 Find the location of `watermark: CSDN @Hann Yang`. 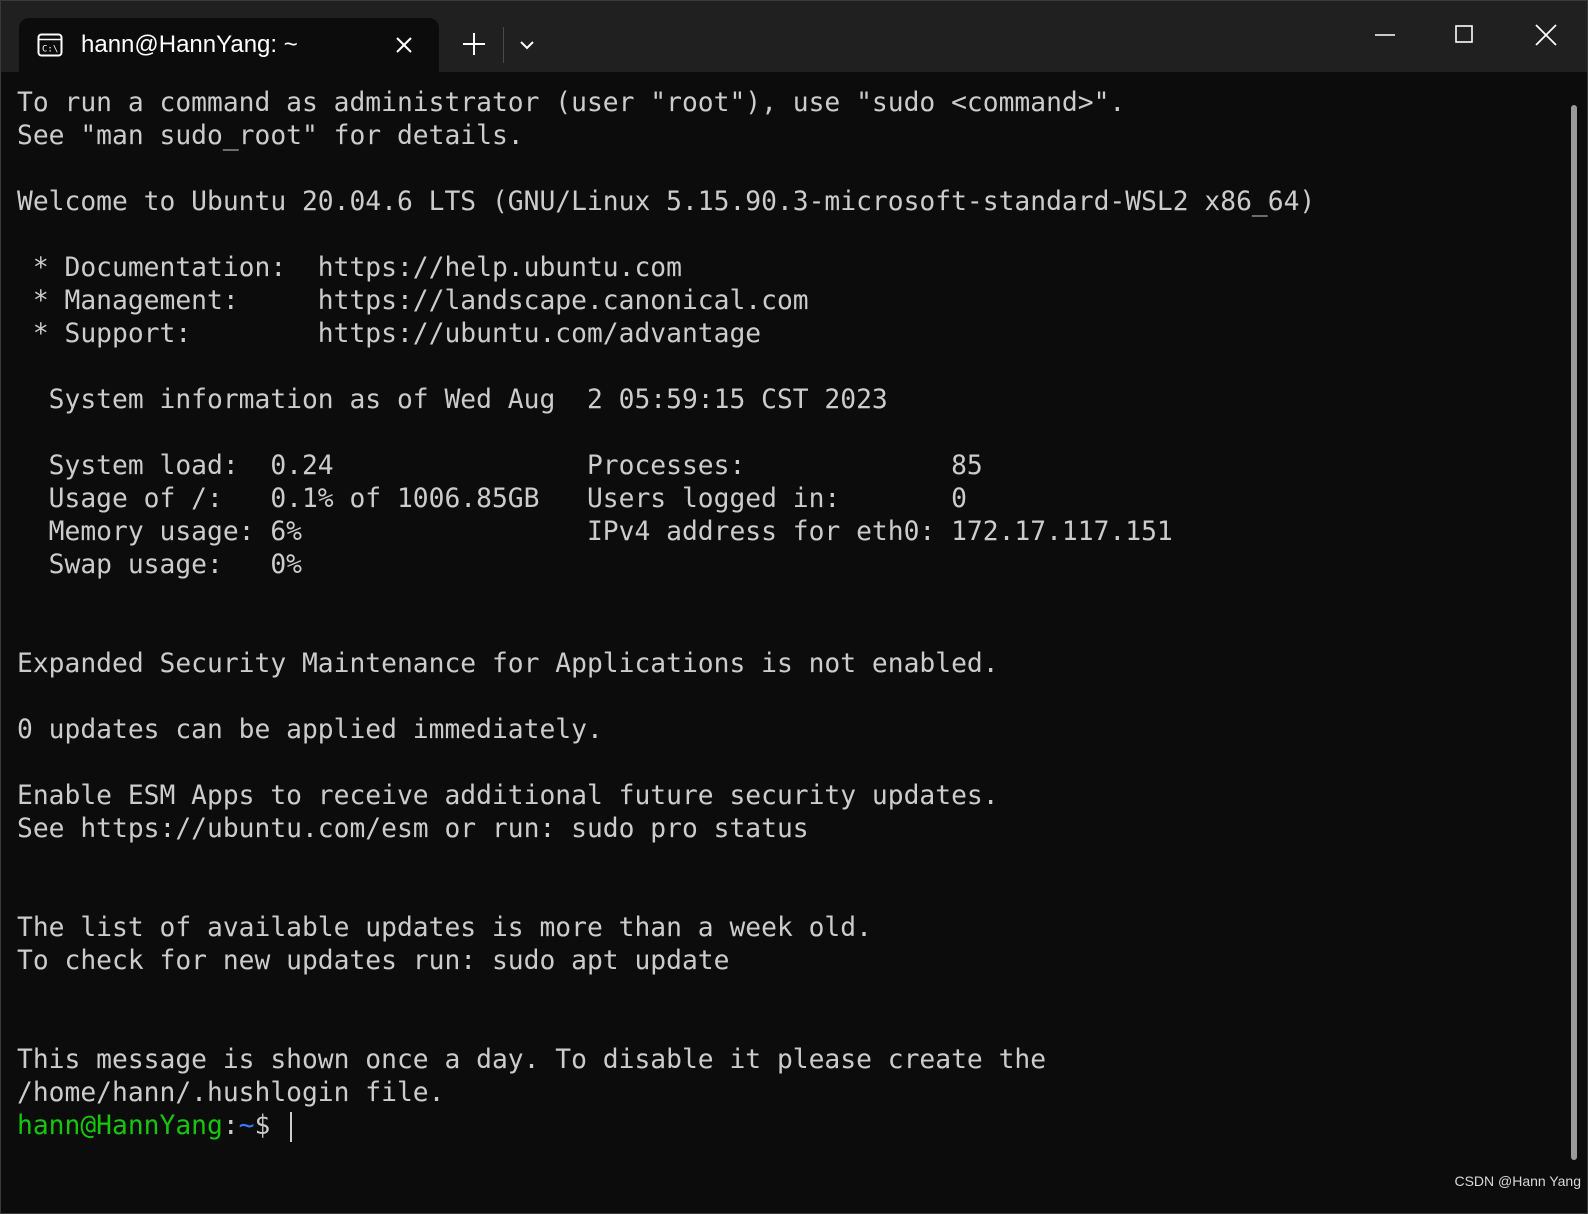

watermark: CSDN @Hann Yang is located at coordinates (1517, 1181).